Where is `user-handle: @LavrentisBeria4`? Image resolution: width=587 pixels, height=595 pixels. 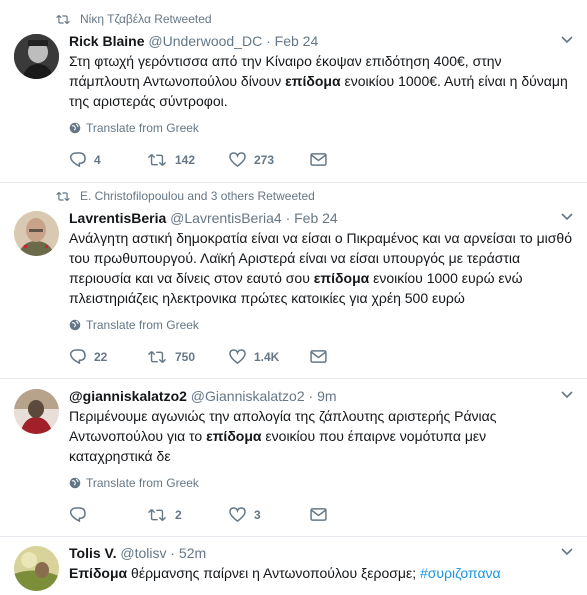
user-handle: @LavrentisBeria4 is located at coordinates (226, 218).